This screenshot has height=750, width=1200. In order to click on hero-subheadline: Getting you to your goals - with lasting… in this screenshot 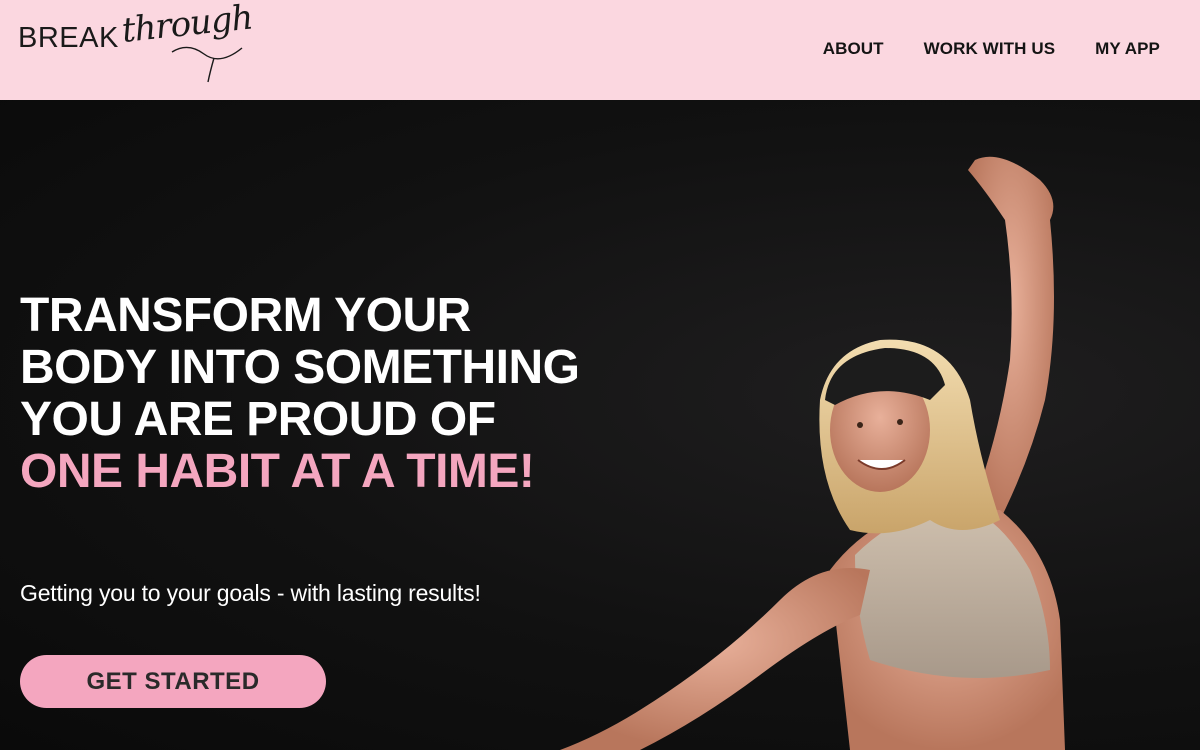, I will do `click(250, 593)`.